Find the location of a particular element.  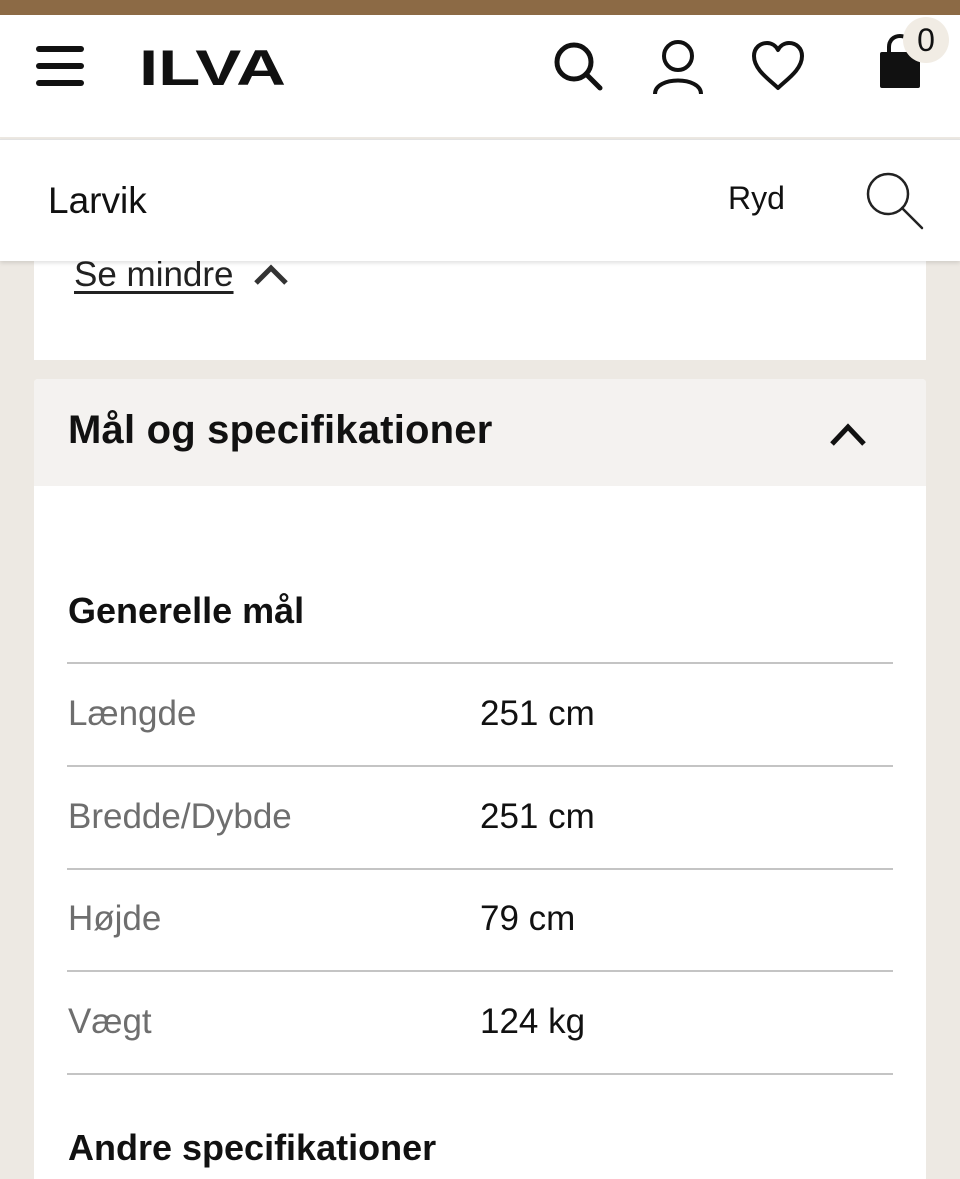

spec-label-width: Bredde/Dybde is located at coordinates (180, 816).